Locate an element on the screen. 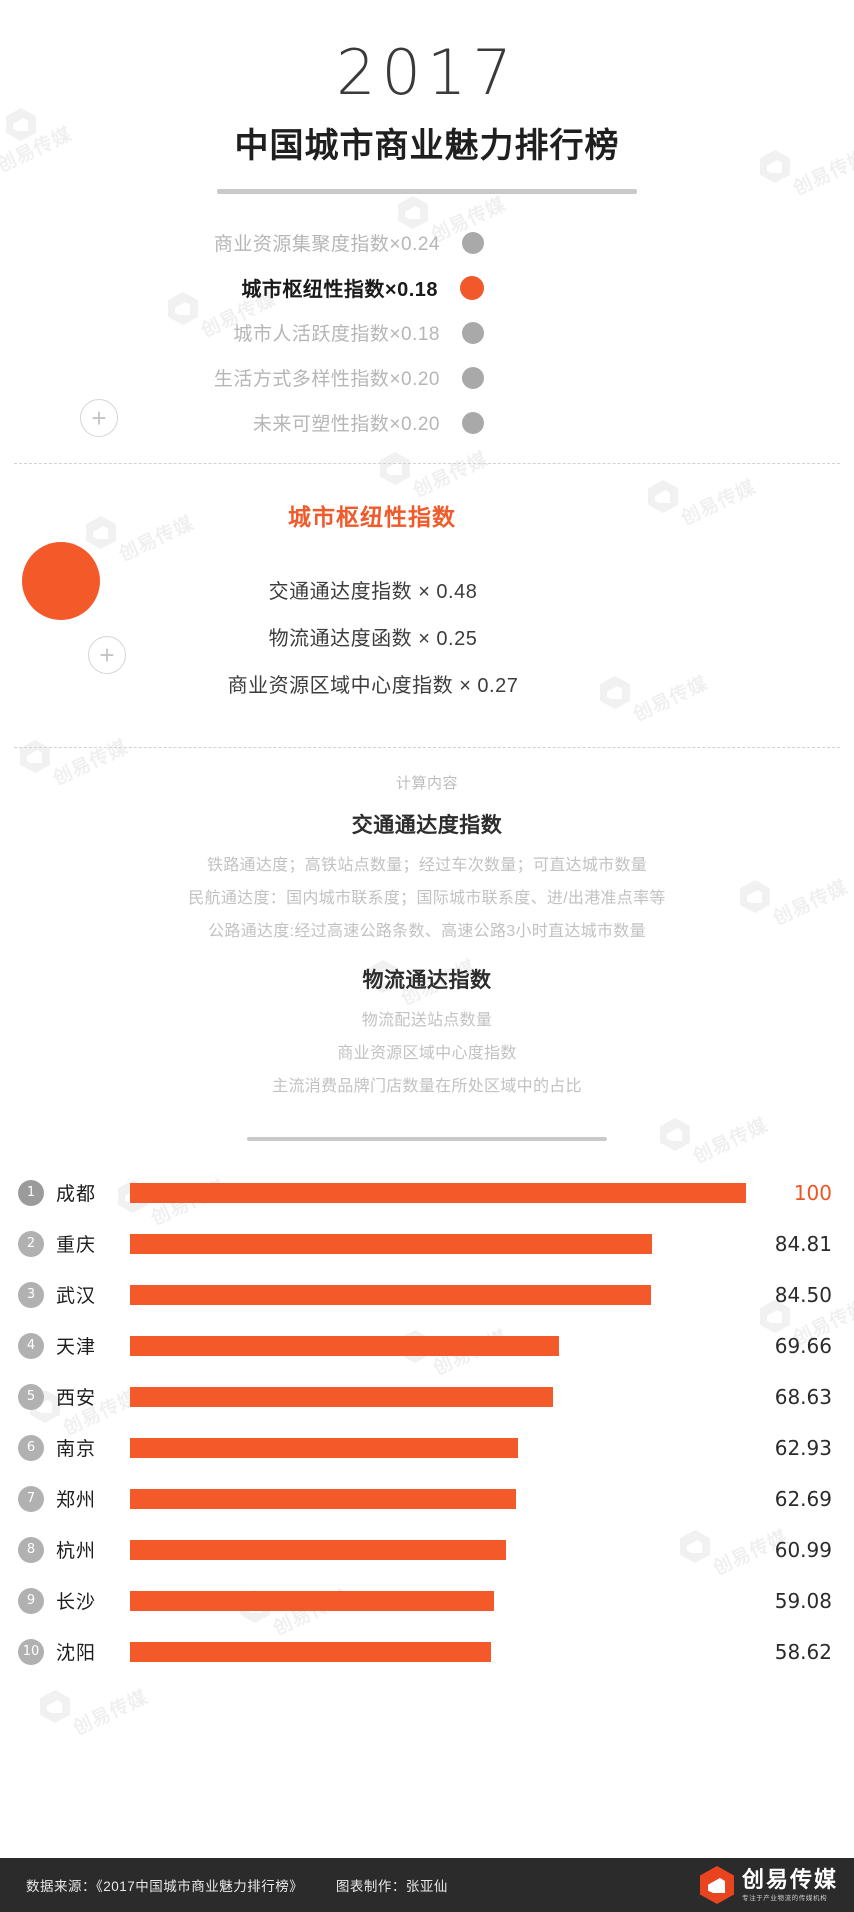  index-row: 未来可塑性指数×0.20 is located at coordinates (427, 422).